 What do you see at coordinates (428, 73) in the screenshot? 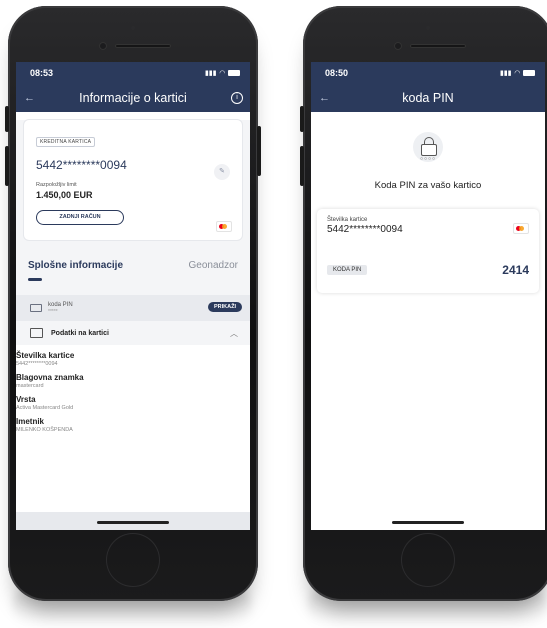
I see `status-bar: 08:50 ▮▮▮ ◠` at bounding box center [428, 73].